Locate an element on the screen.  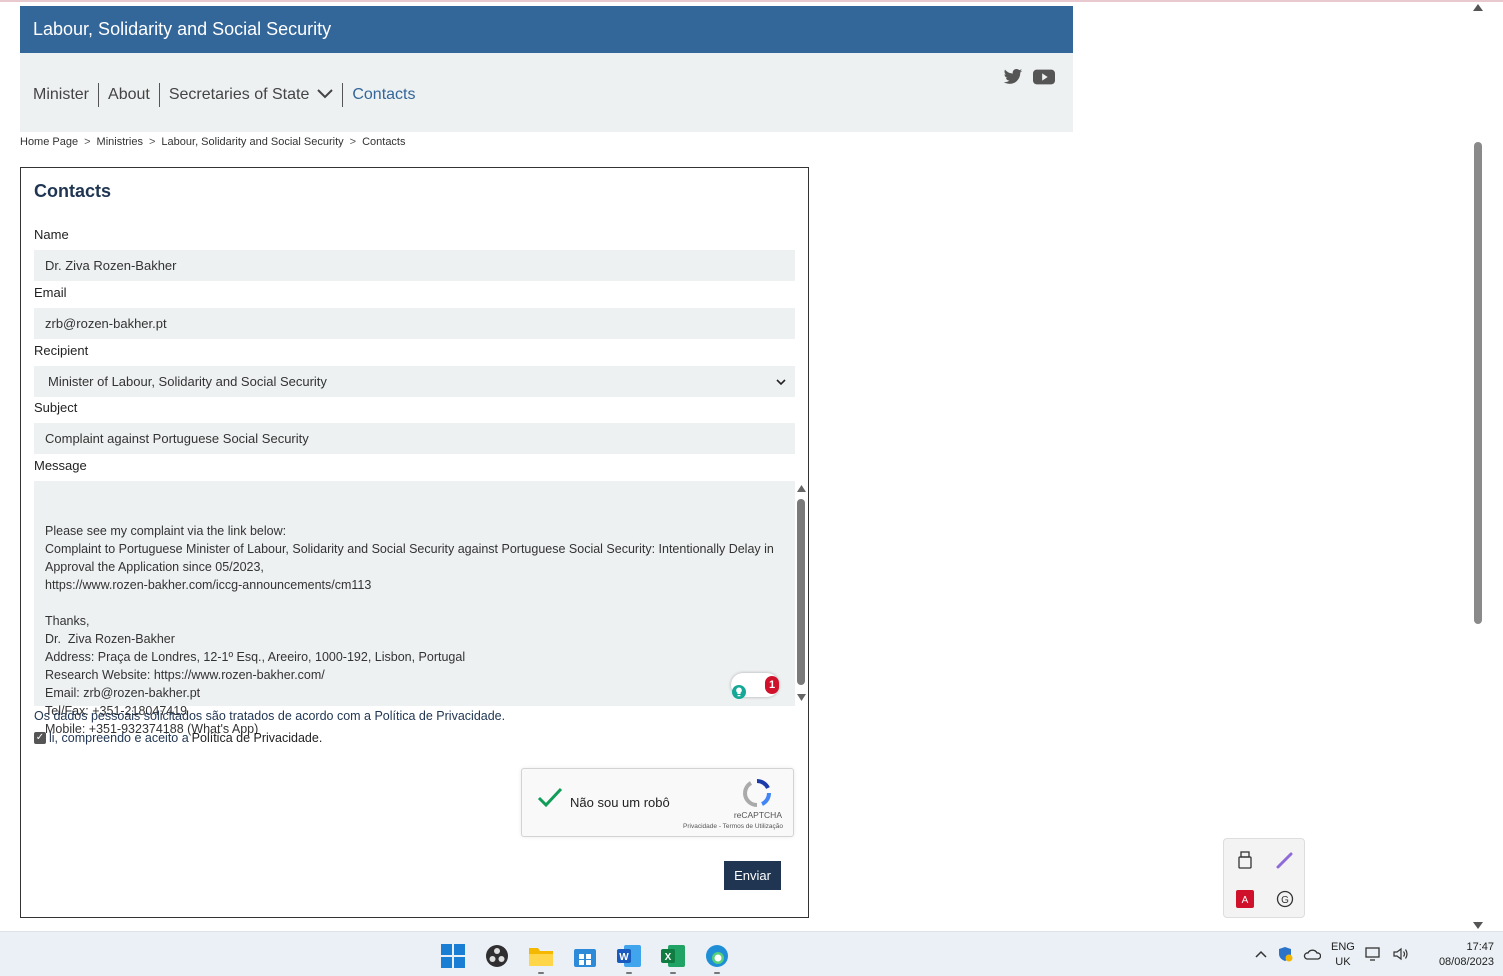
language-indicator: ENG UK is located at coordinates (1343, 955).